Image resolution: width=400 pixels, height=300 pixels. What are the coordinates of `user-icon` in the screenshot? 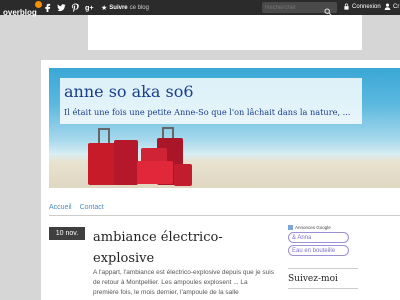 It's located at (387, 6).